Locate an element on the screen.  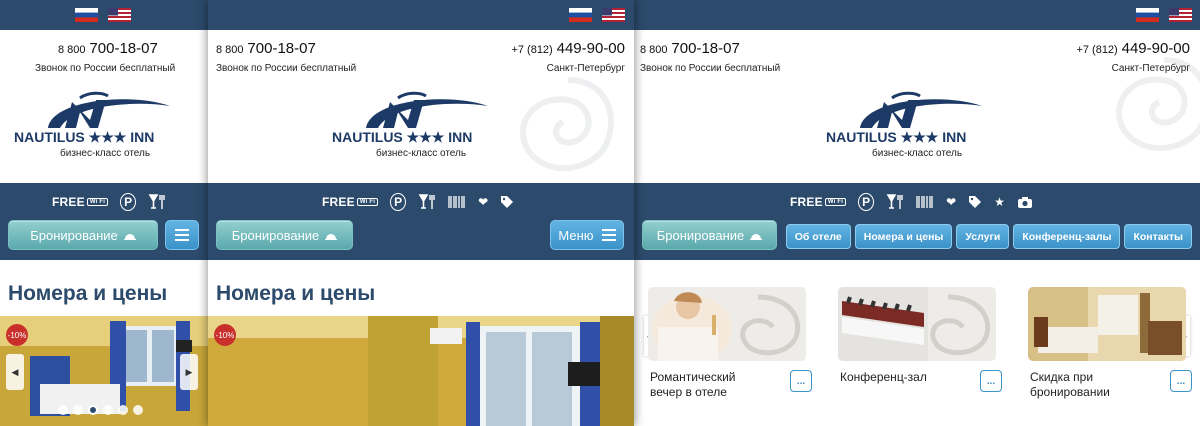
menu-button is located at coordinates (182, 235).